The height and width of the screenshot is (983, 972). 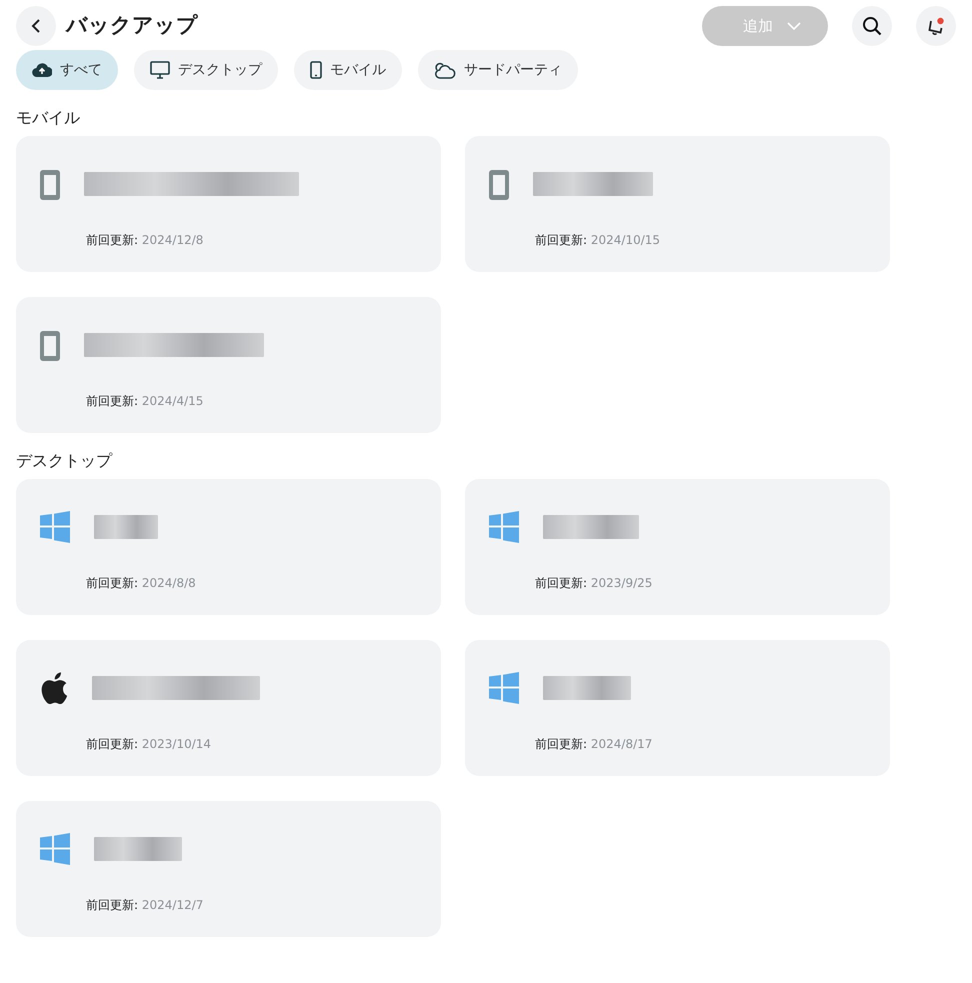 I want to click on section-heading: デスクトップ, so click(x=65, y=460).